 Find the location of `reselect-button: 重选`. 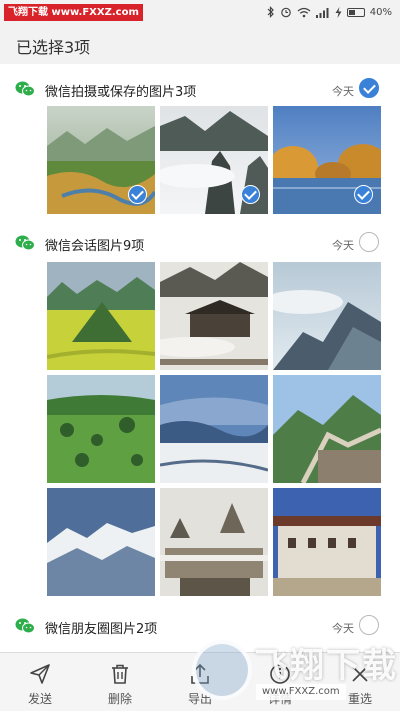

reselect-button: 重选 is located at coordinates (360, 682).